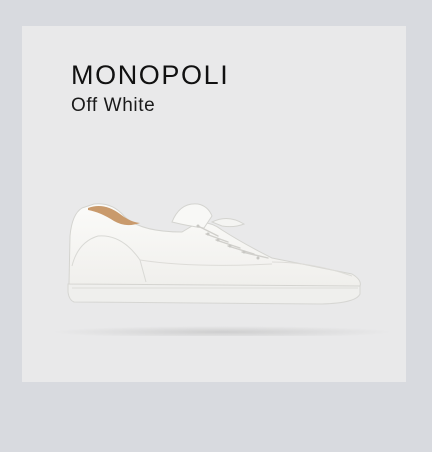  What do you see at coordinates (150, 75) in the screenshot?
I see `product-name: MONOPOLI` at bounding box center [150, 75].